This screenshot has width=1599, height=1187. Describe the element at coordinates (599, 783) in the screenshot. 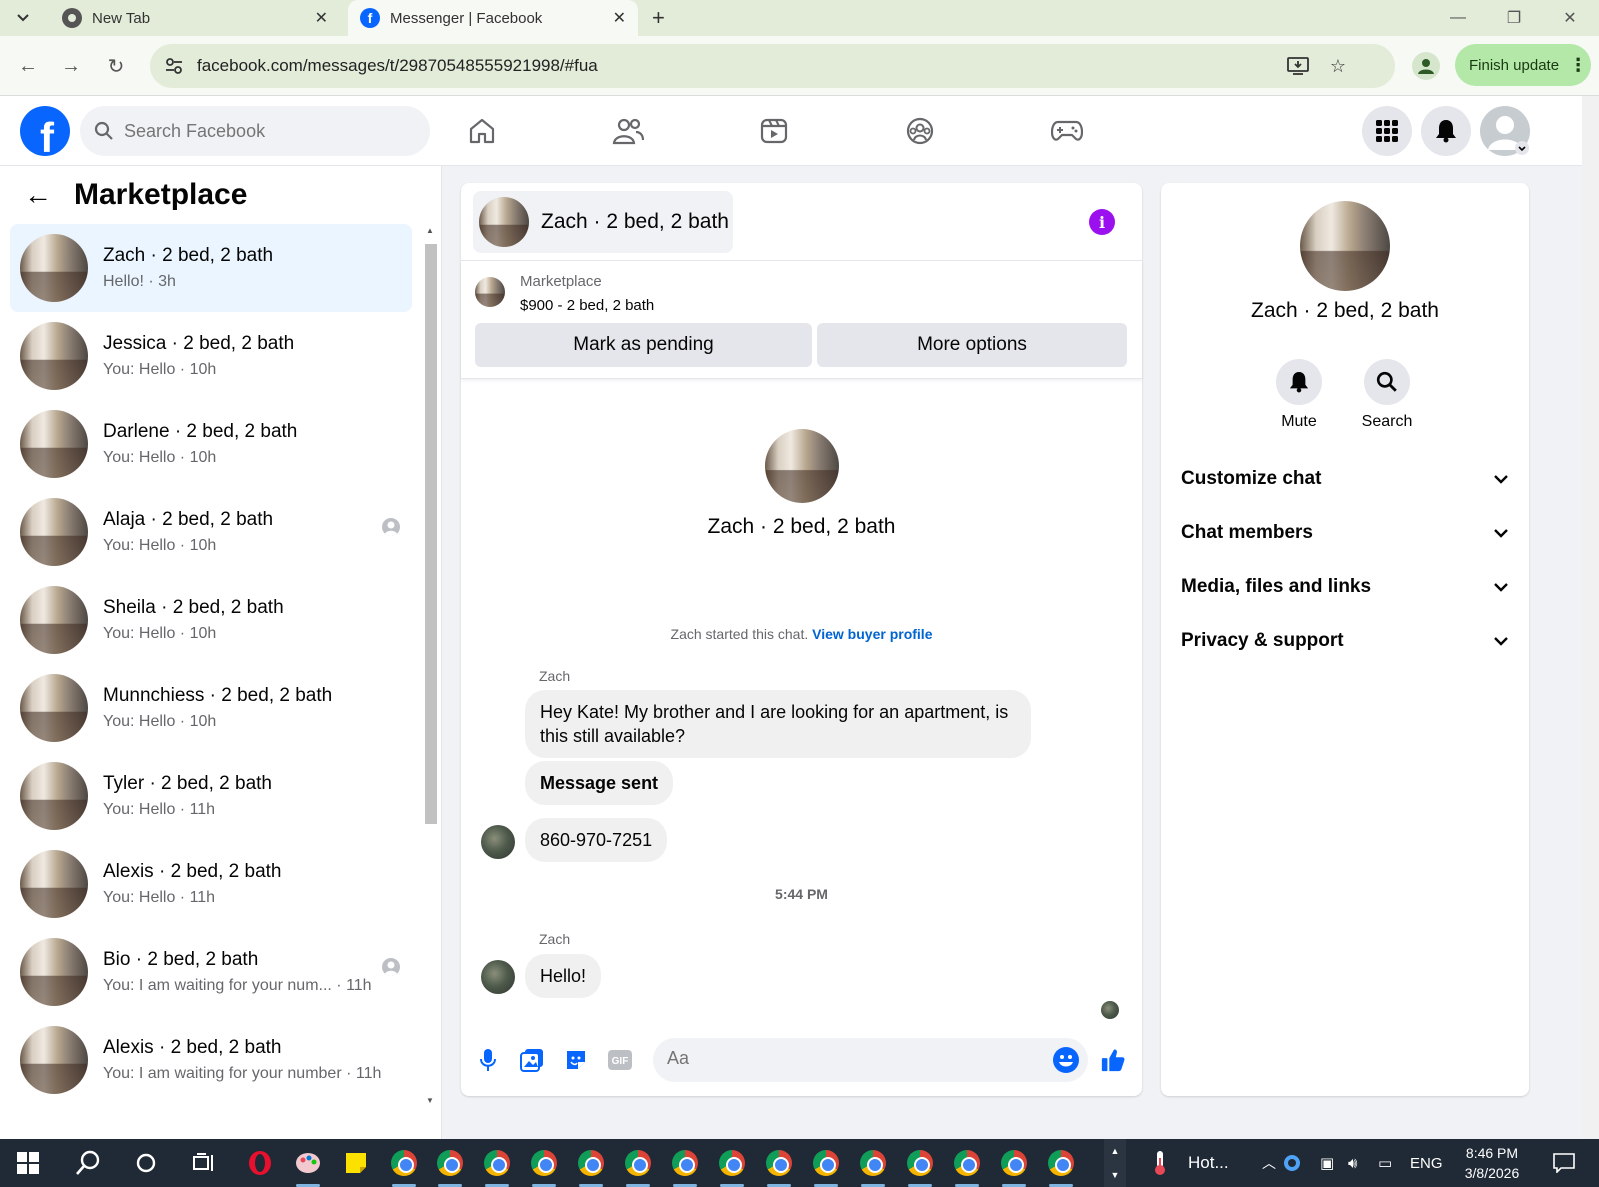

I see `message-bubble: Message sent` at that location.